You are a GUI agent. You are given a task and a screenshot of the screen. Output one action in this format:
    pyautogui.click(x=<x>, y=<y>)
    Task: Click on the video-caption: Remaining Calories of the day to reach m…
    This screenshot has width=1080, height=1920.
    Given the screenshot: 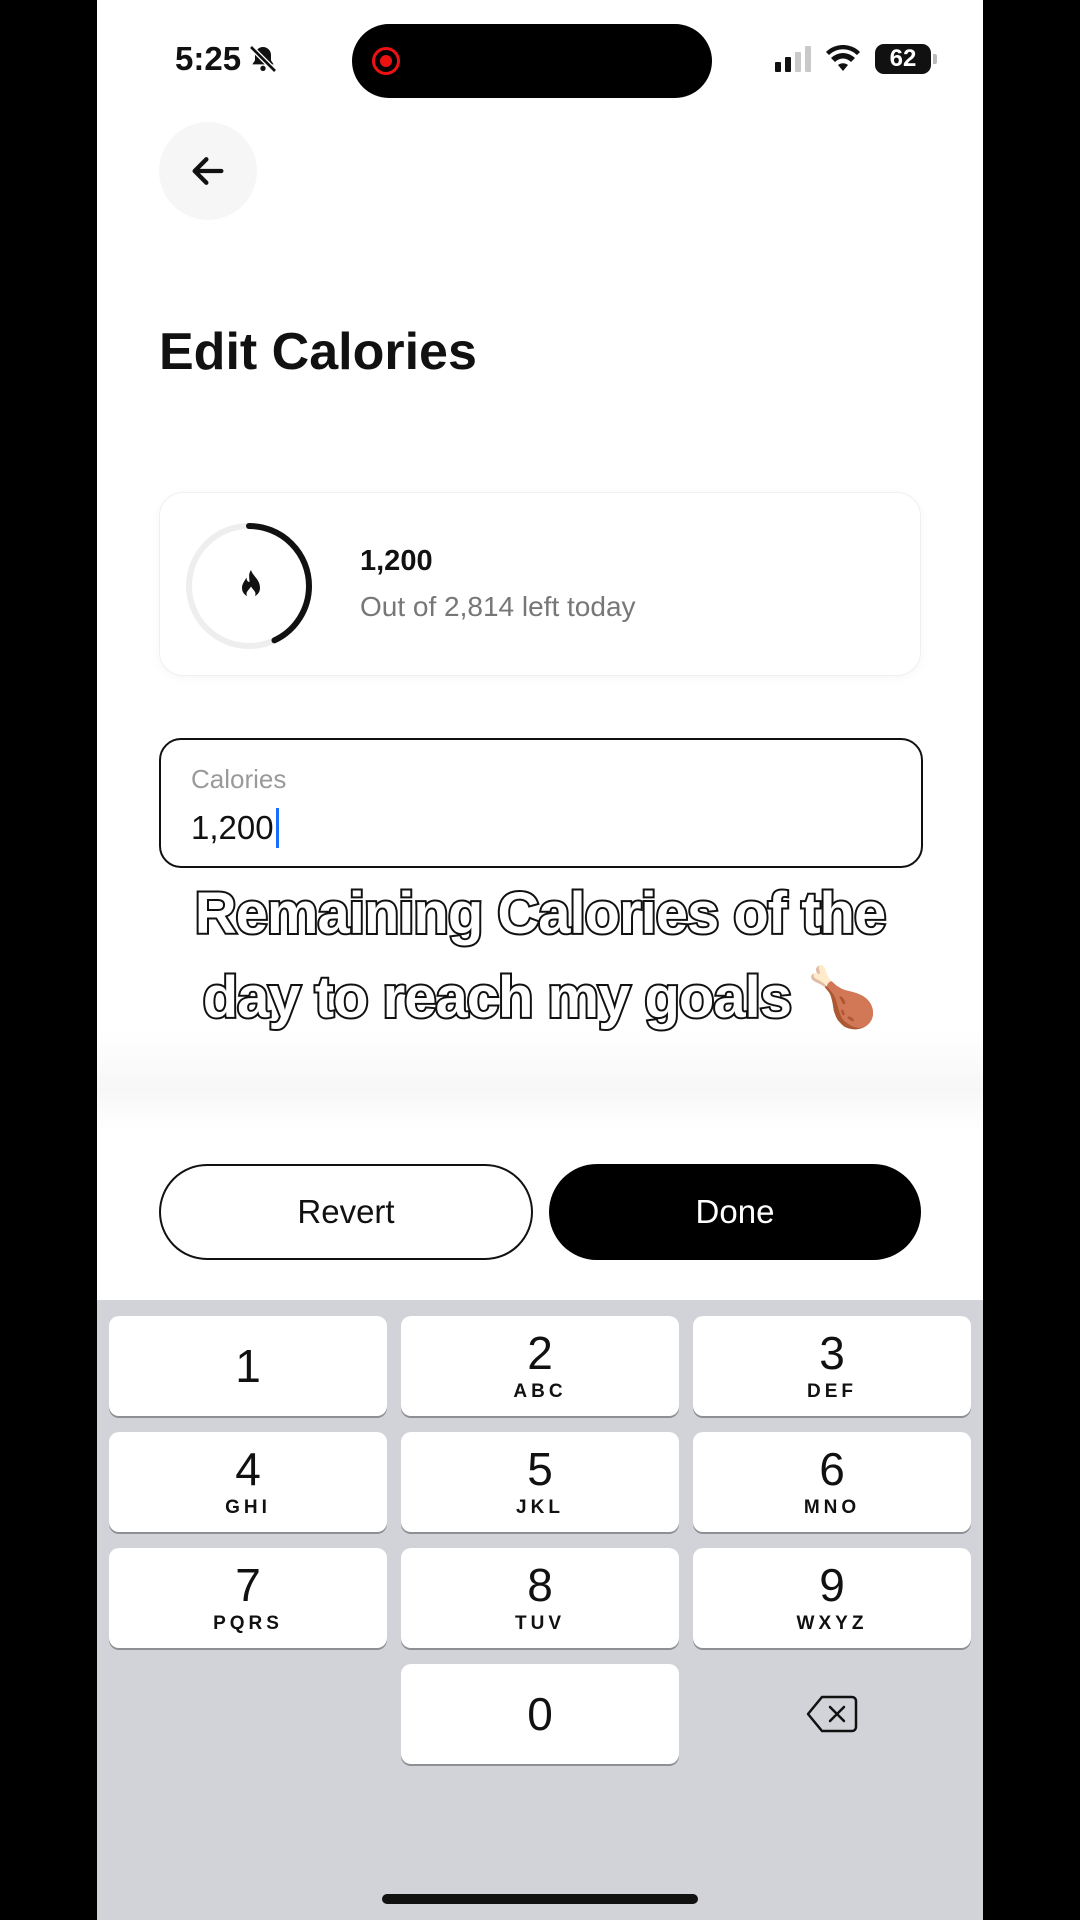 What is the action you would take?
    pyautogui.click(x=540, y=956)
    